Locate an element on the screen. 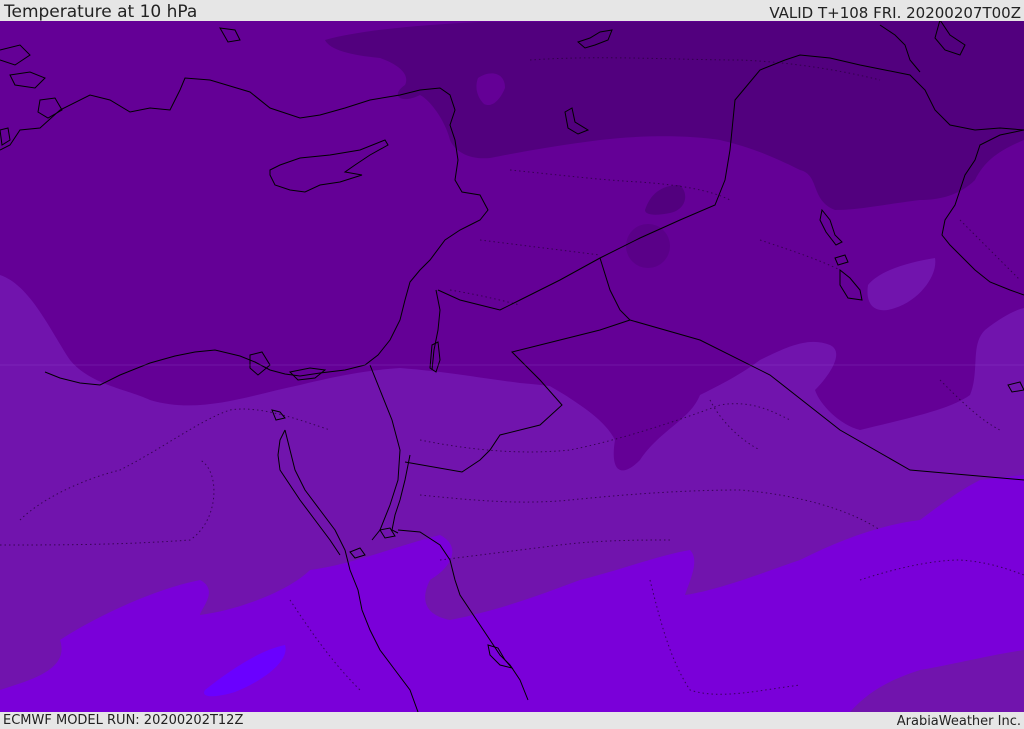  credit-label: ArabiaWeather Inc. is located at coordinates (958, 721).